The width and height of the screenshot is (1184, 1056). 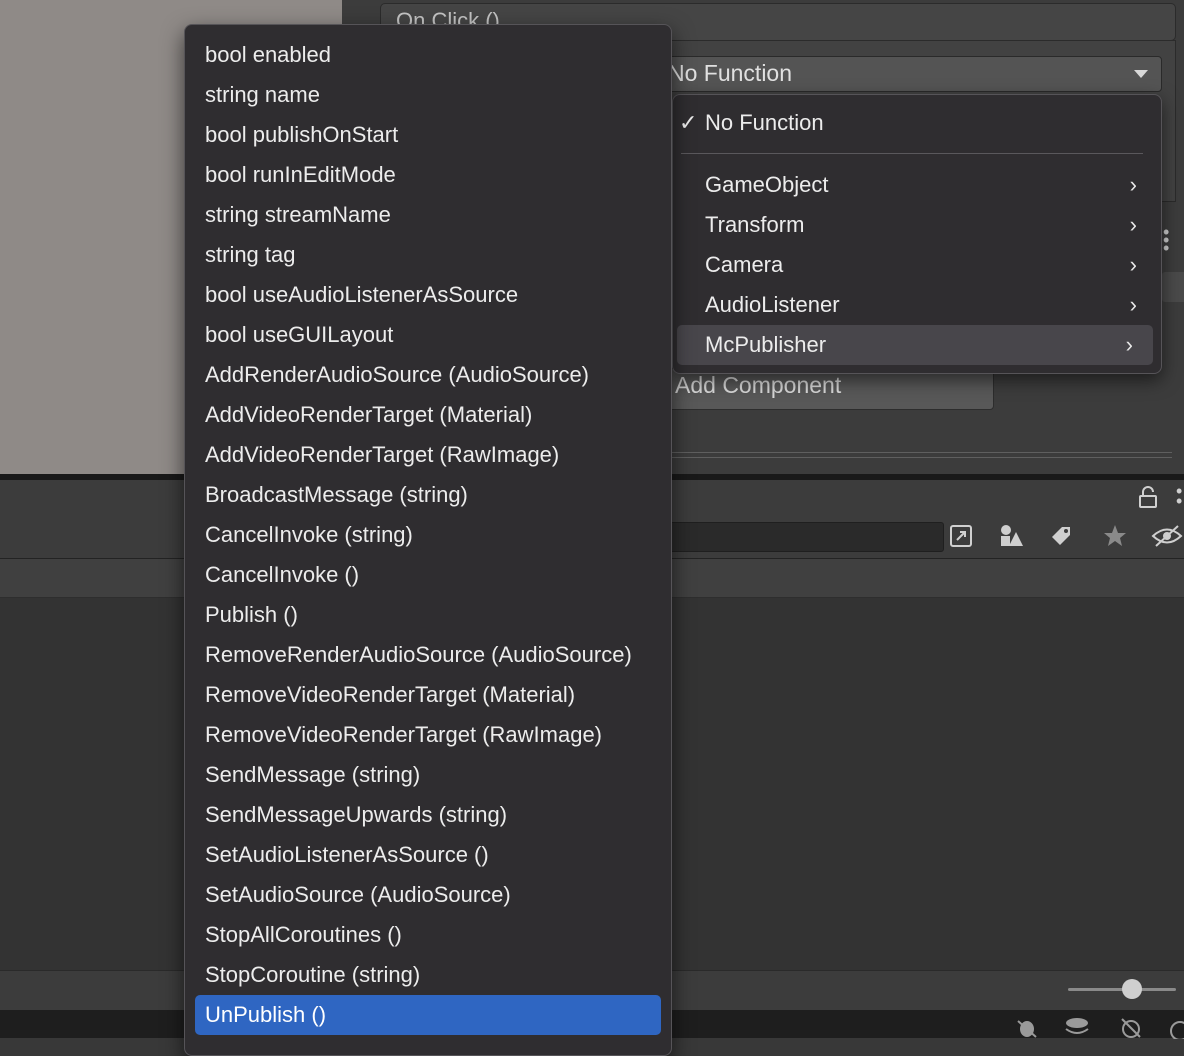 I want to click on menu-item: SendMessageUpwards (string), so click(x=428, y=815).